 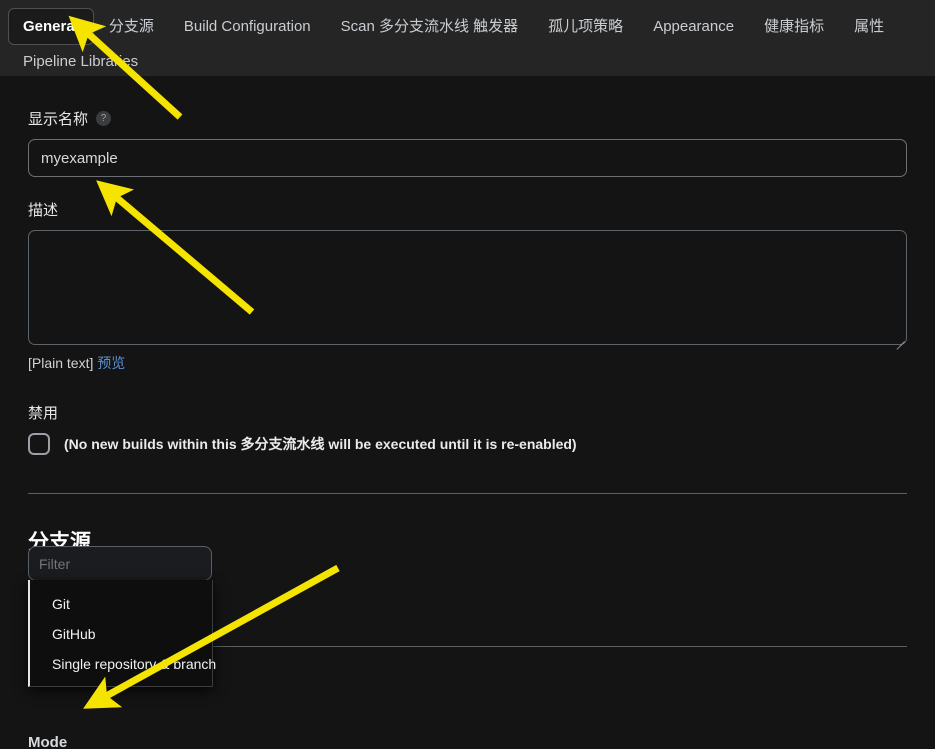 What do you see at coordinates (58, 119) in the screenshot?
I see `display-name-label: 显示名称` at bounding box center [58, 119].